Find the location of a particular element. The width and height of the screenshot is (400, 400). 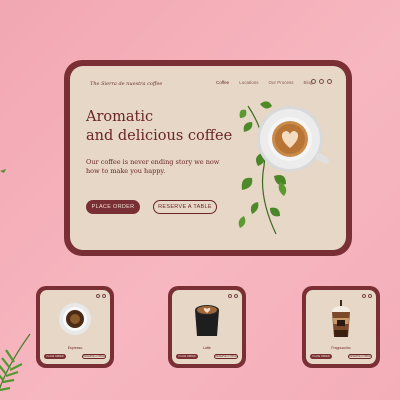

nav-icons is located at coordinates (321, 81).